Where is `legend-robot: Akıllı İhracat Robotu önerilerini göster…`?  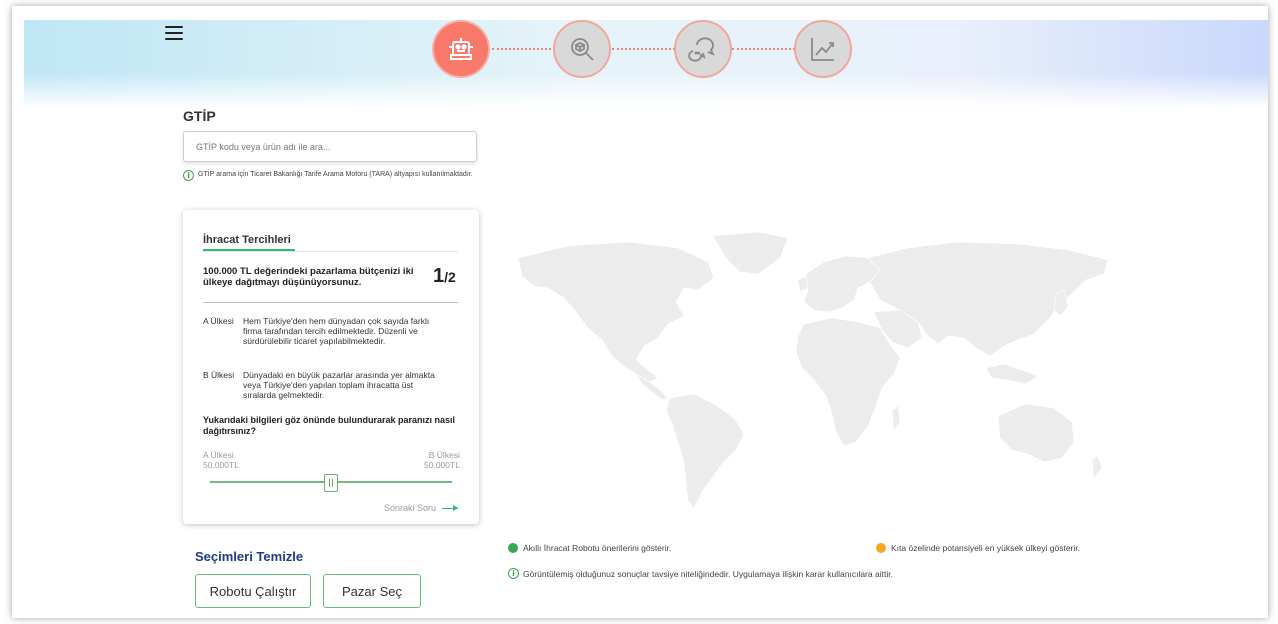
legend-robot: Akıllı İhracat Robotu önerilerini göster… is located at coordinates (589, 548).